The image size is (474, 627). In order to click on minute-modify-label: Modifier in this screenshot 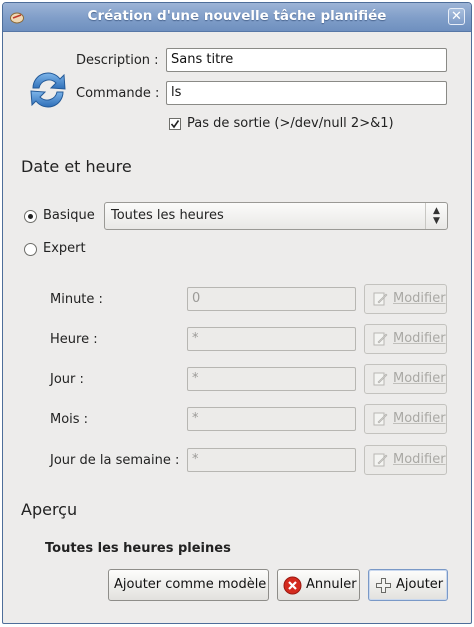, I will do `click(419, 298)`.